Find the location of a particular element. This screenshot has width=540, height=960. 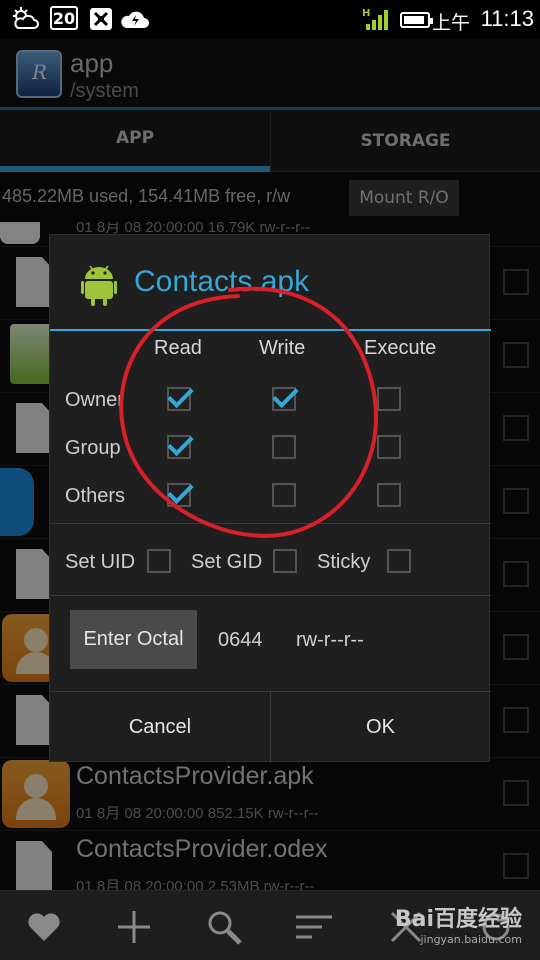

battery-icon is located at coordinates (416, 20).